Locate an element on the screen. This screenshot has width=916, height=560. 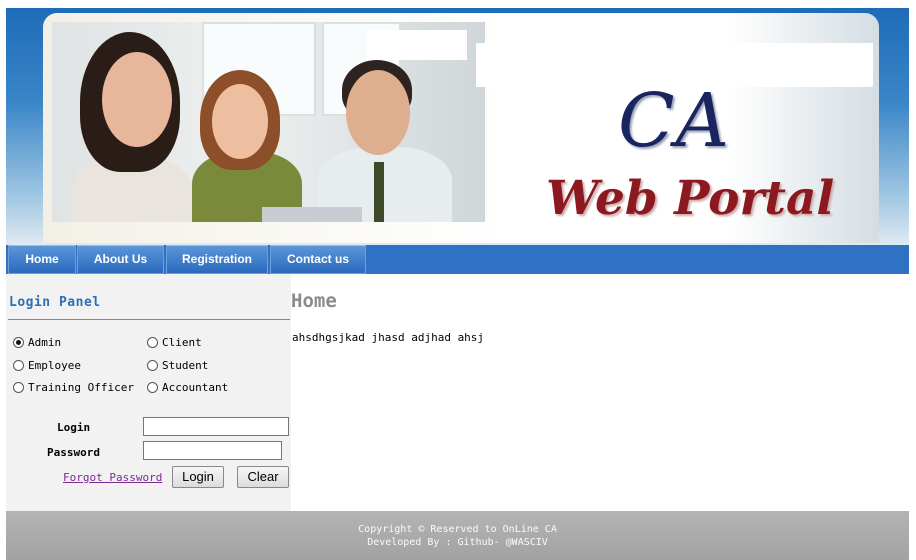
person-middle-face is located at coordinates (240, 121).